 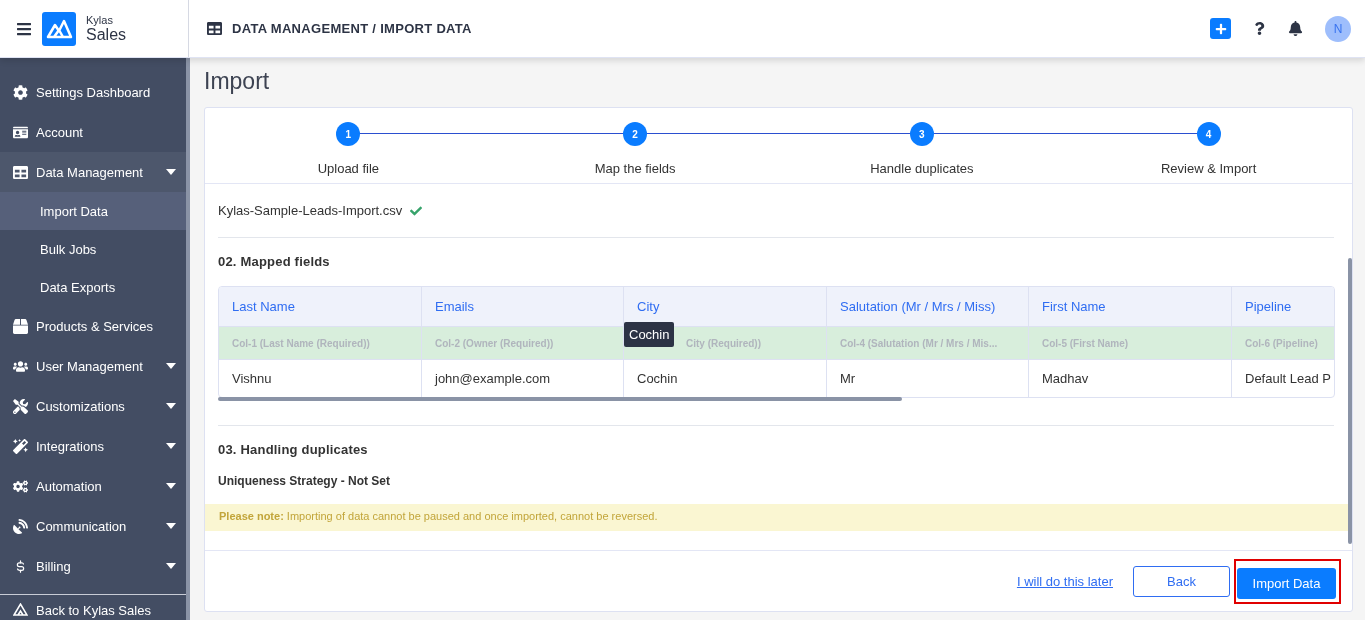 What do you see at coordinates (93, 249) in the screenshot?
I see `sidebar-subitem: Bulk Jobs` at bounding box center [93, 249].